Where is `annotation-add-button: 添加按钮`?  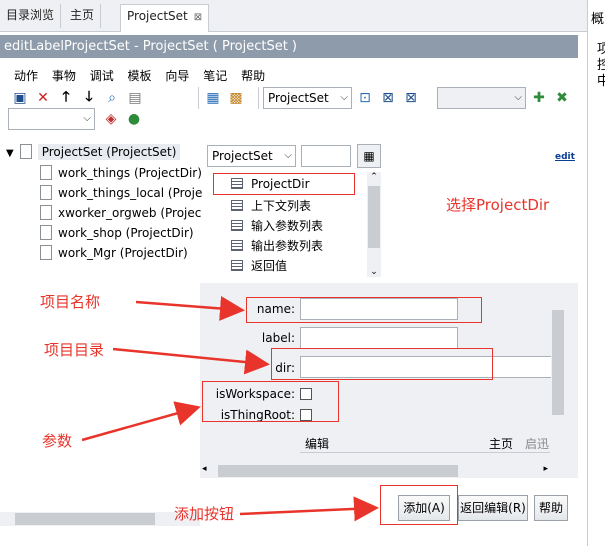 annotation-add-button: 添加按钮 is located at coordinates (204, 514).